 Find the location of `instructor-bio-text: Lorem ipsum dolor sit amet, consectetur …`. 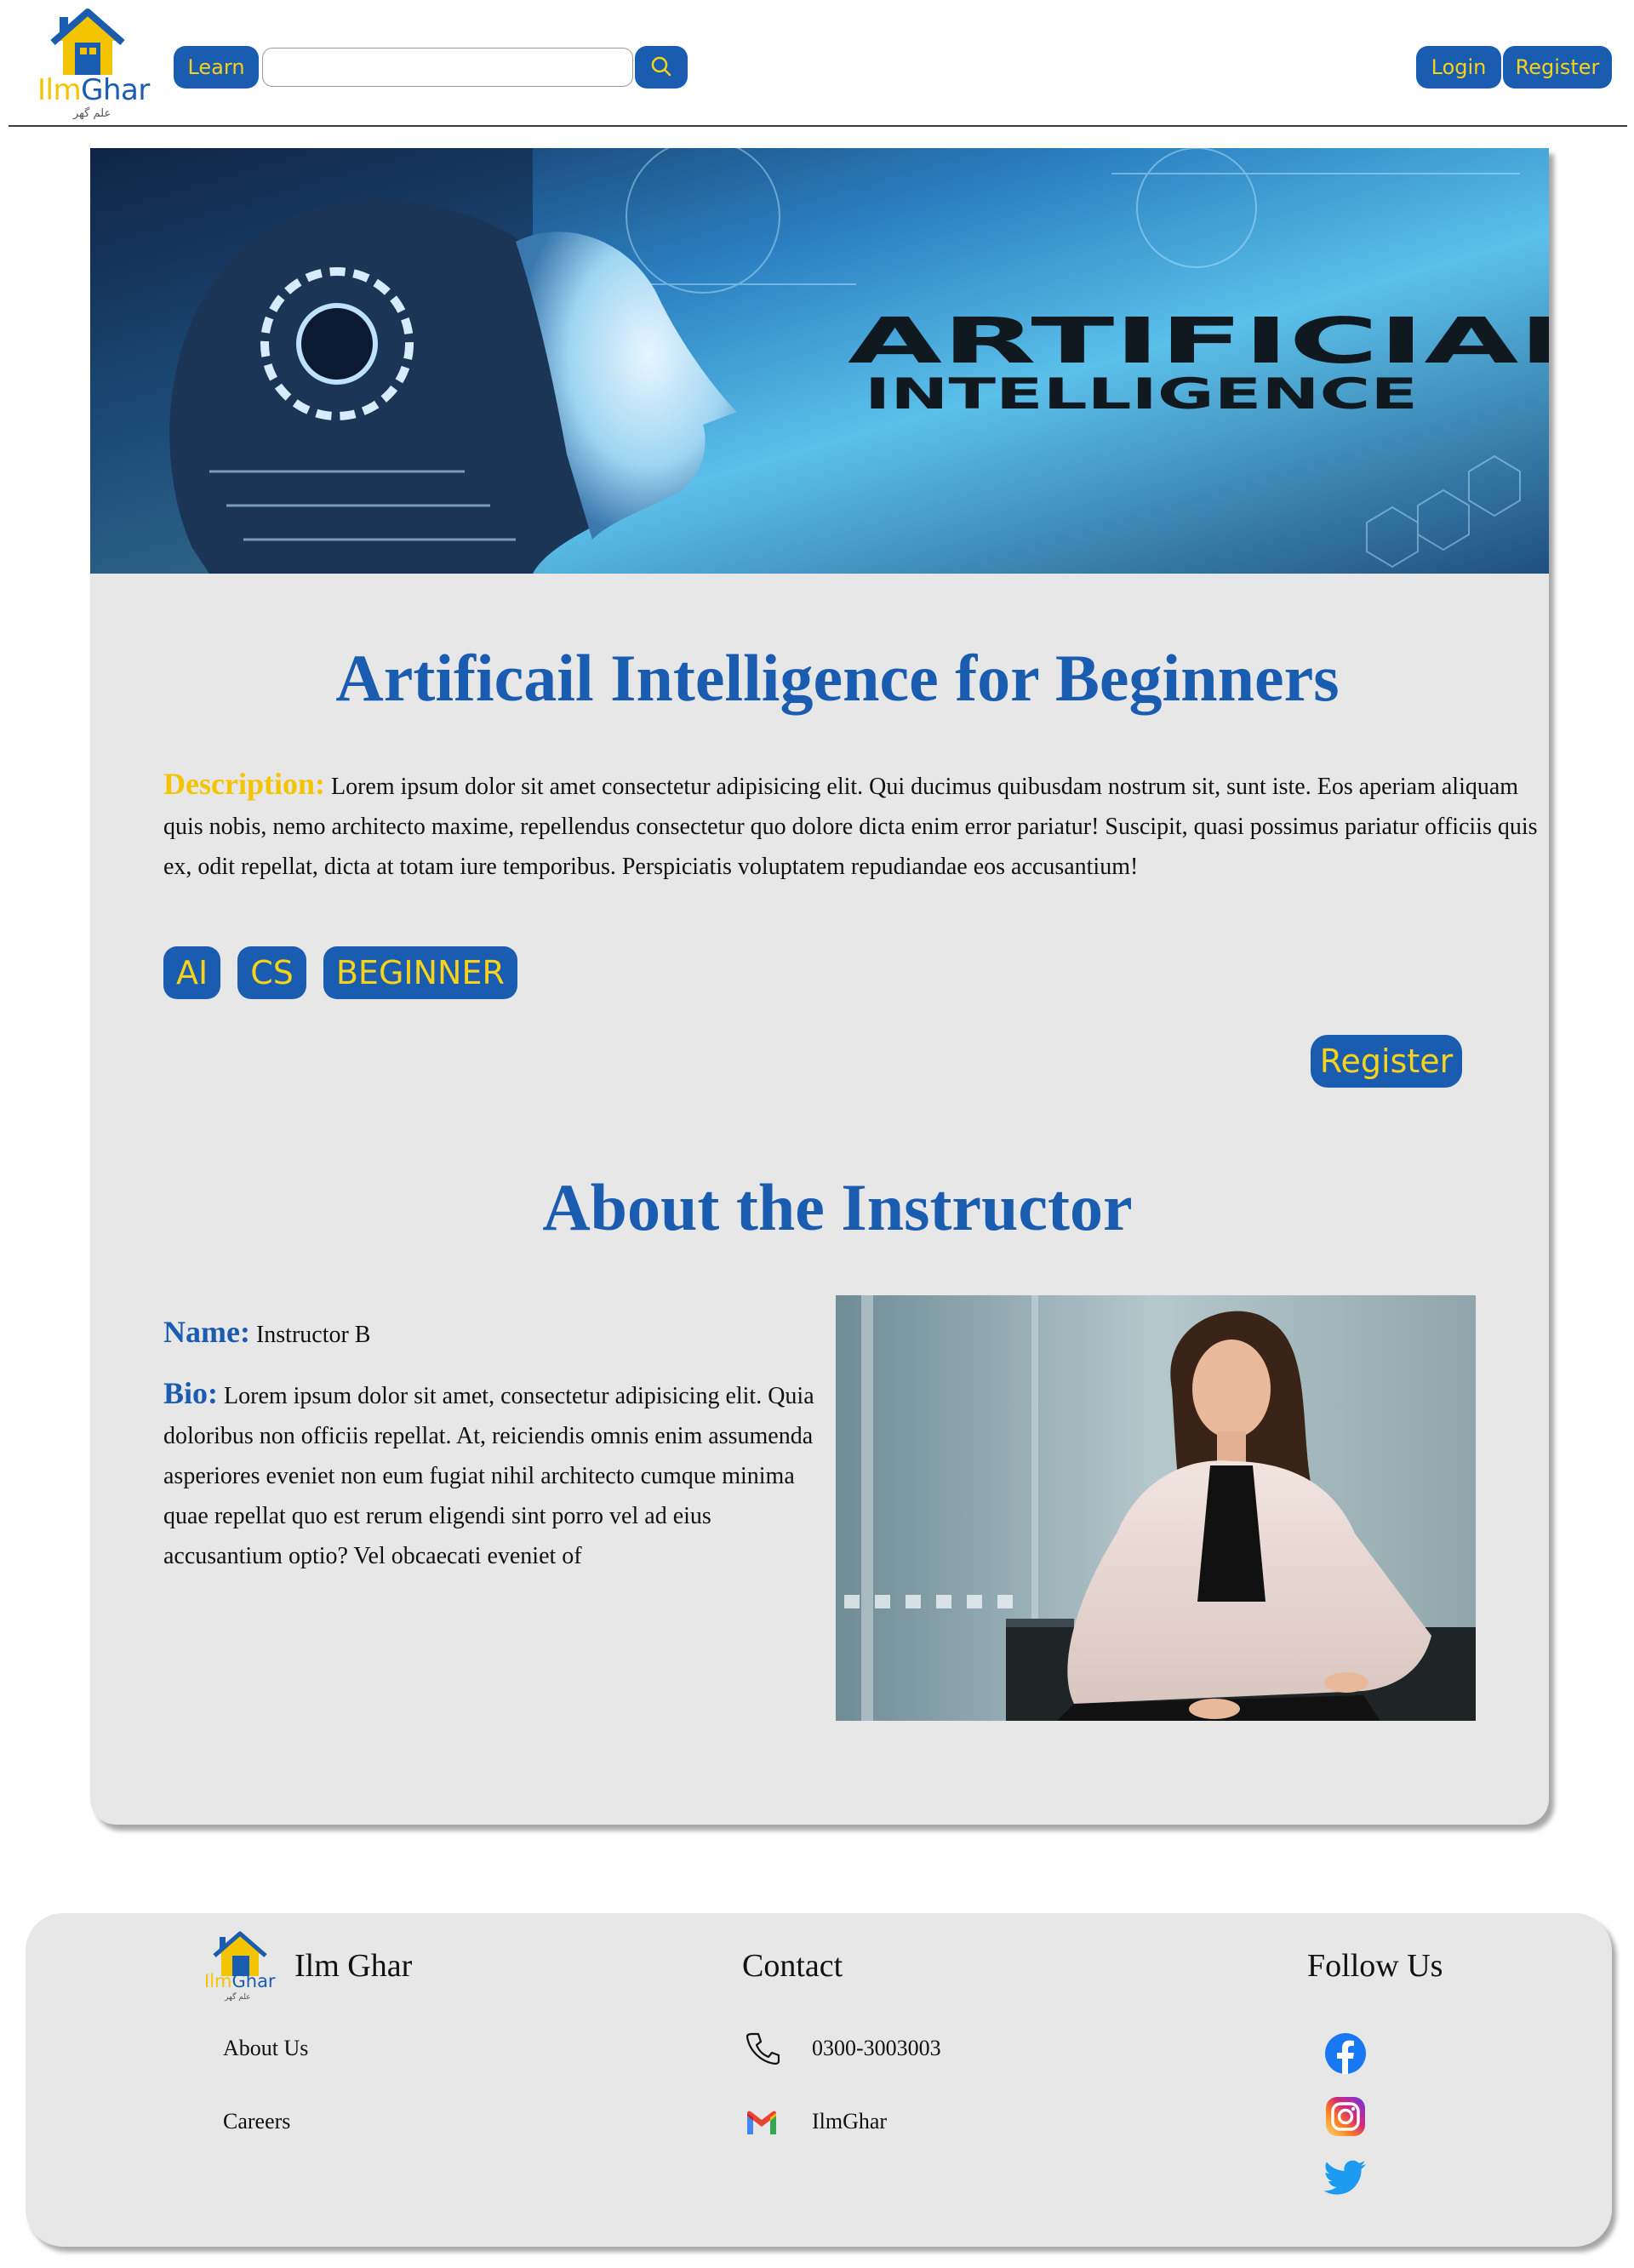

instructor-bio-text: Lorem ipsum dolor sit amet, consectetur … is located at coordinates (488, 1476).